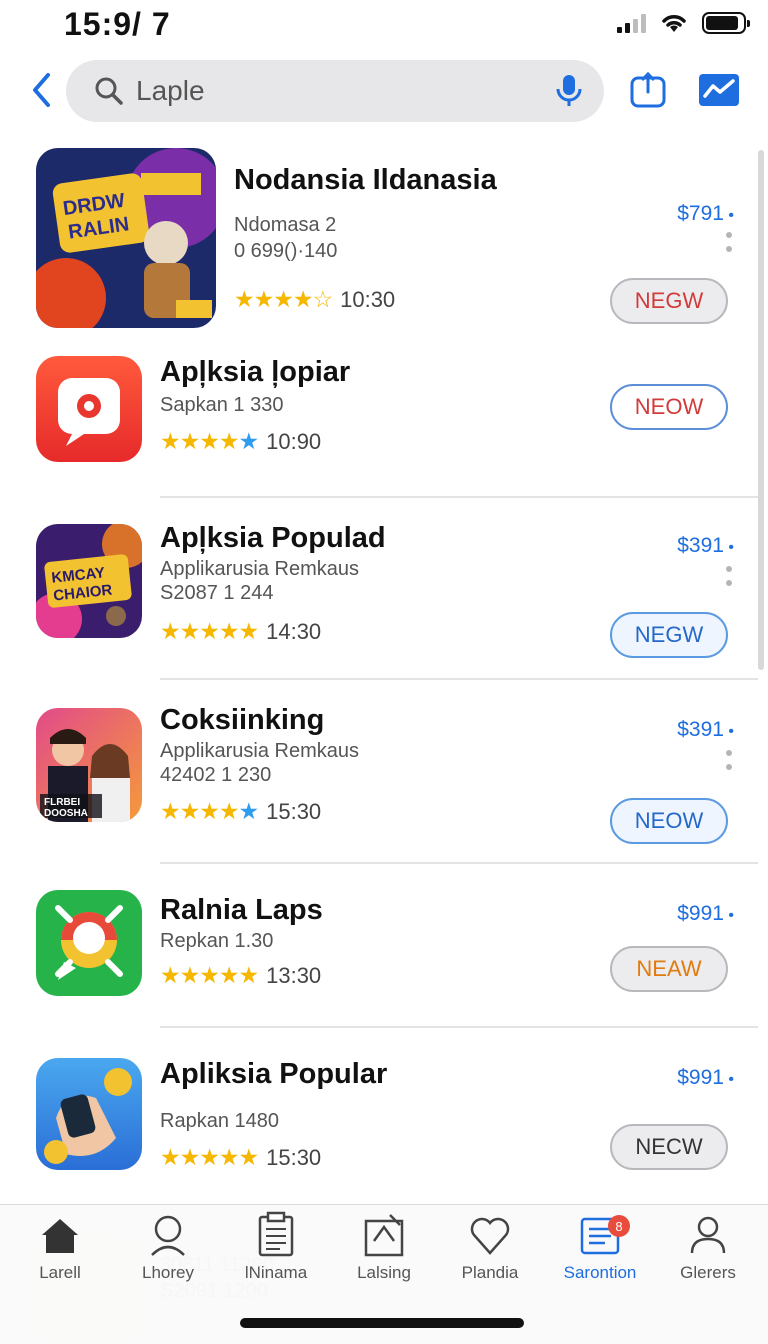 Image resolution: width=768 pixels, height=1344 pixels. What do you see at coordinates (89, 581) in the screenshot?
I see `app-icon: KMCAY CHAIOR` at bounding box center [89, 581].